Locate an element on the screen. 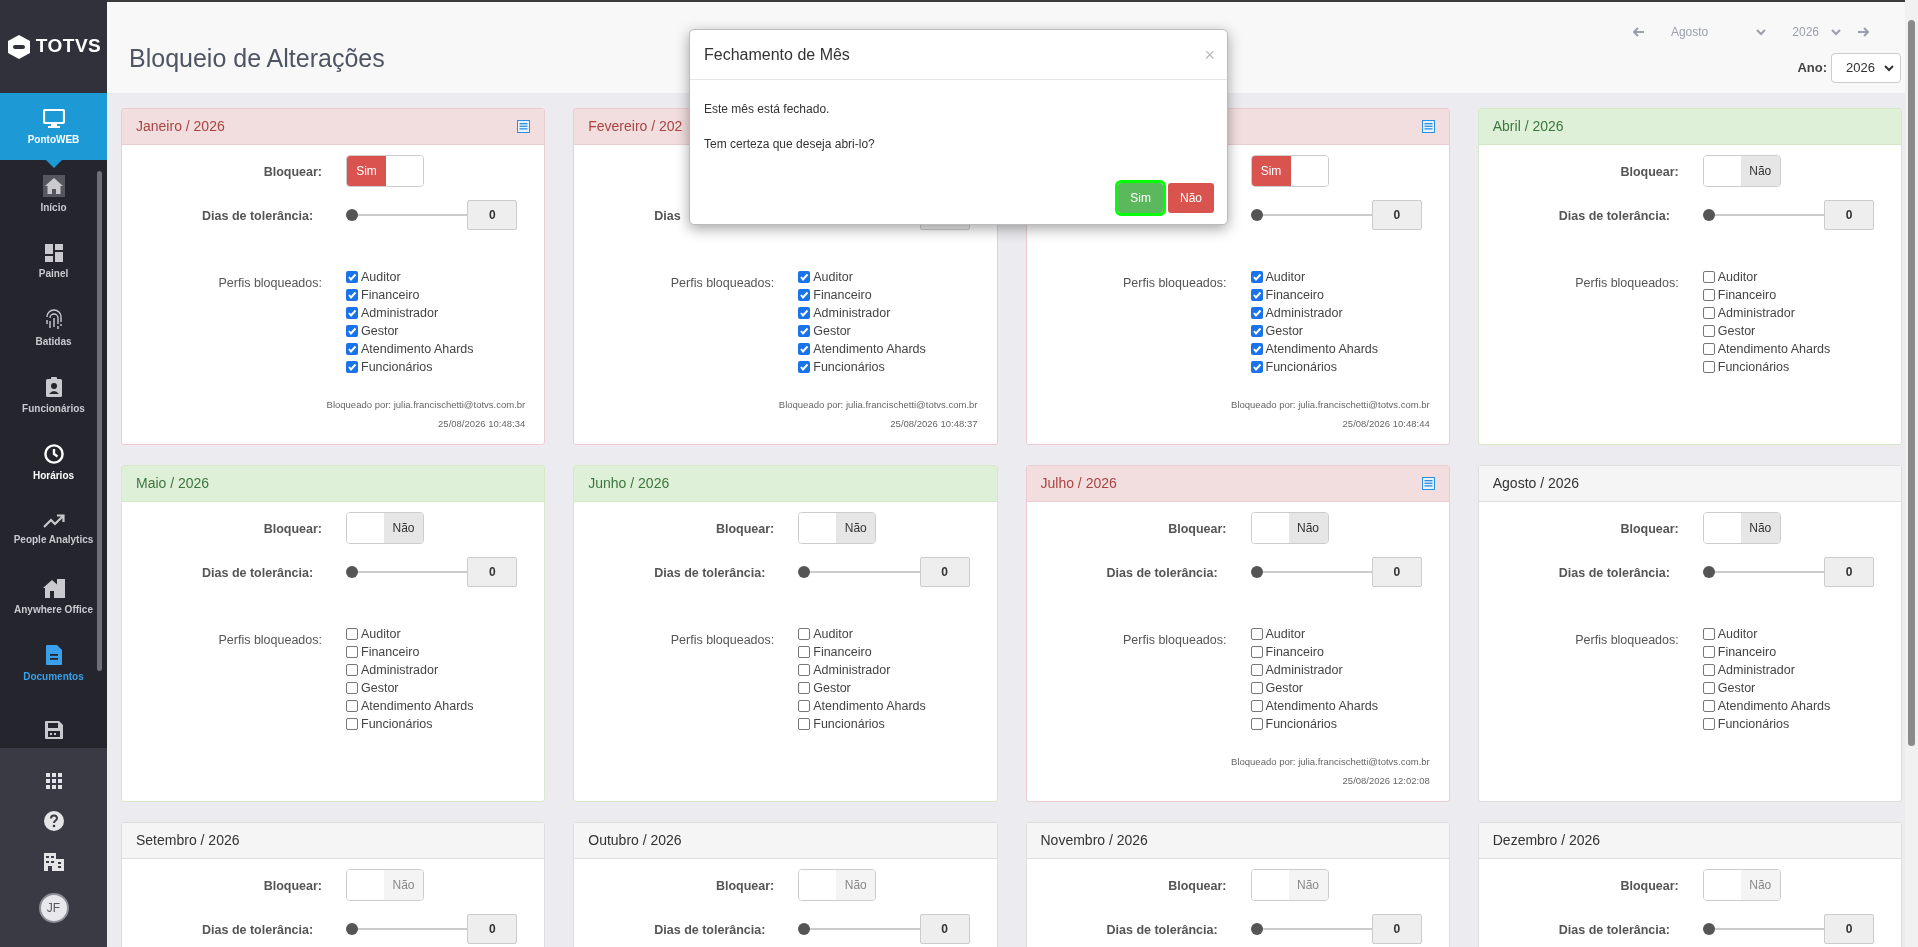 The height and width of the screenshot is (947, 1918). nav-item: Horários is located at coordinates (53, 461).